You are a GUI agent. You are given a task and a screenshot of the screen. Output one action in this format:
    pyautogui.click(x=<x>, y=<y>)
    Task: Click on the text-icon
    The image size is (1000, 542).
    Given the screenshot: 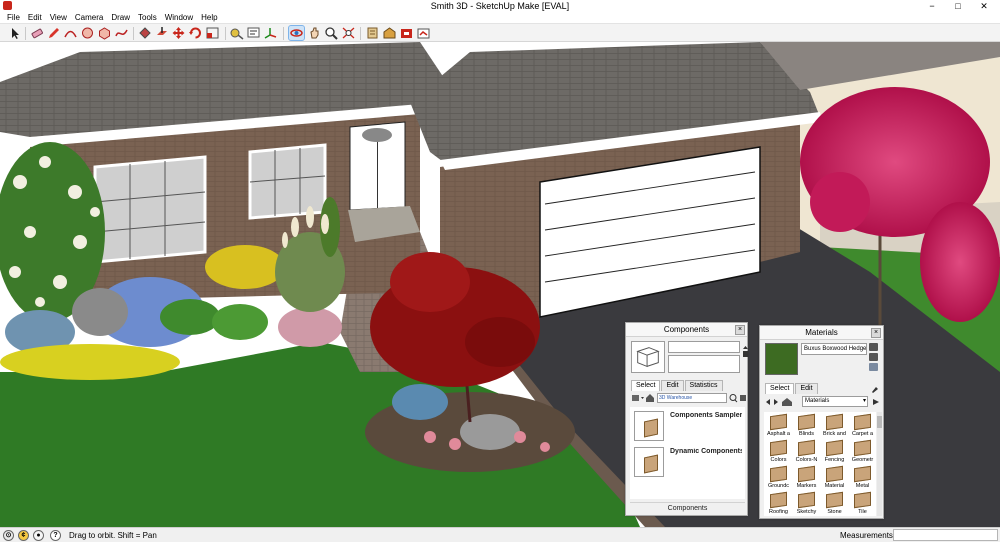 What is the action you would take?
    pyautogui.click(x=253, y=33)
    